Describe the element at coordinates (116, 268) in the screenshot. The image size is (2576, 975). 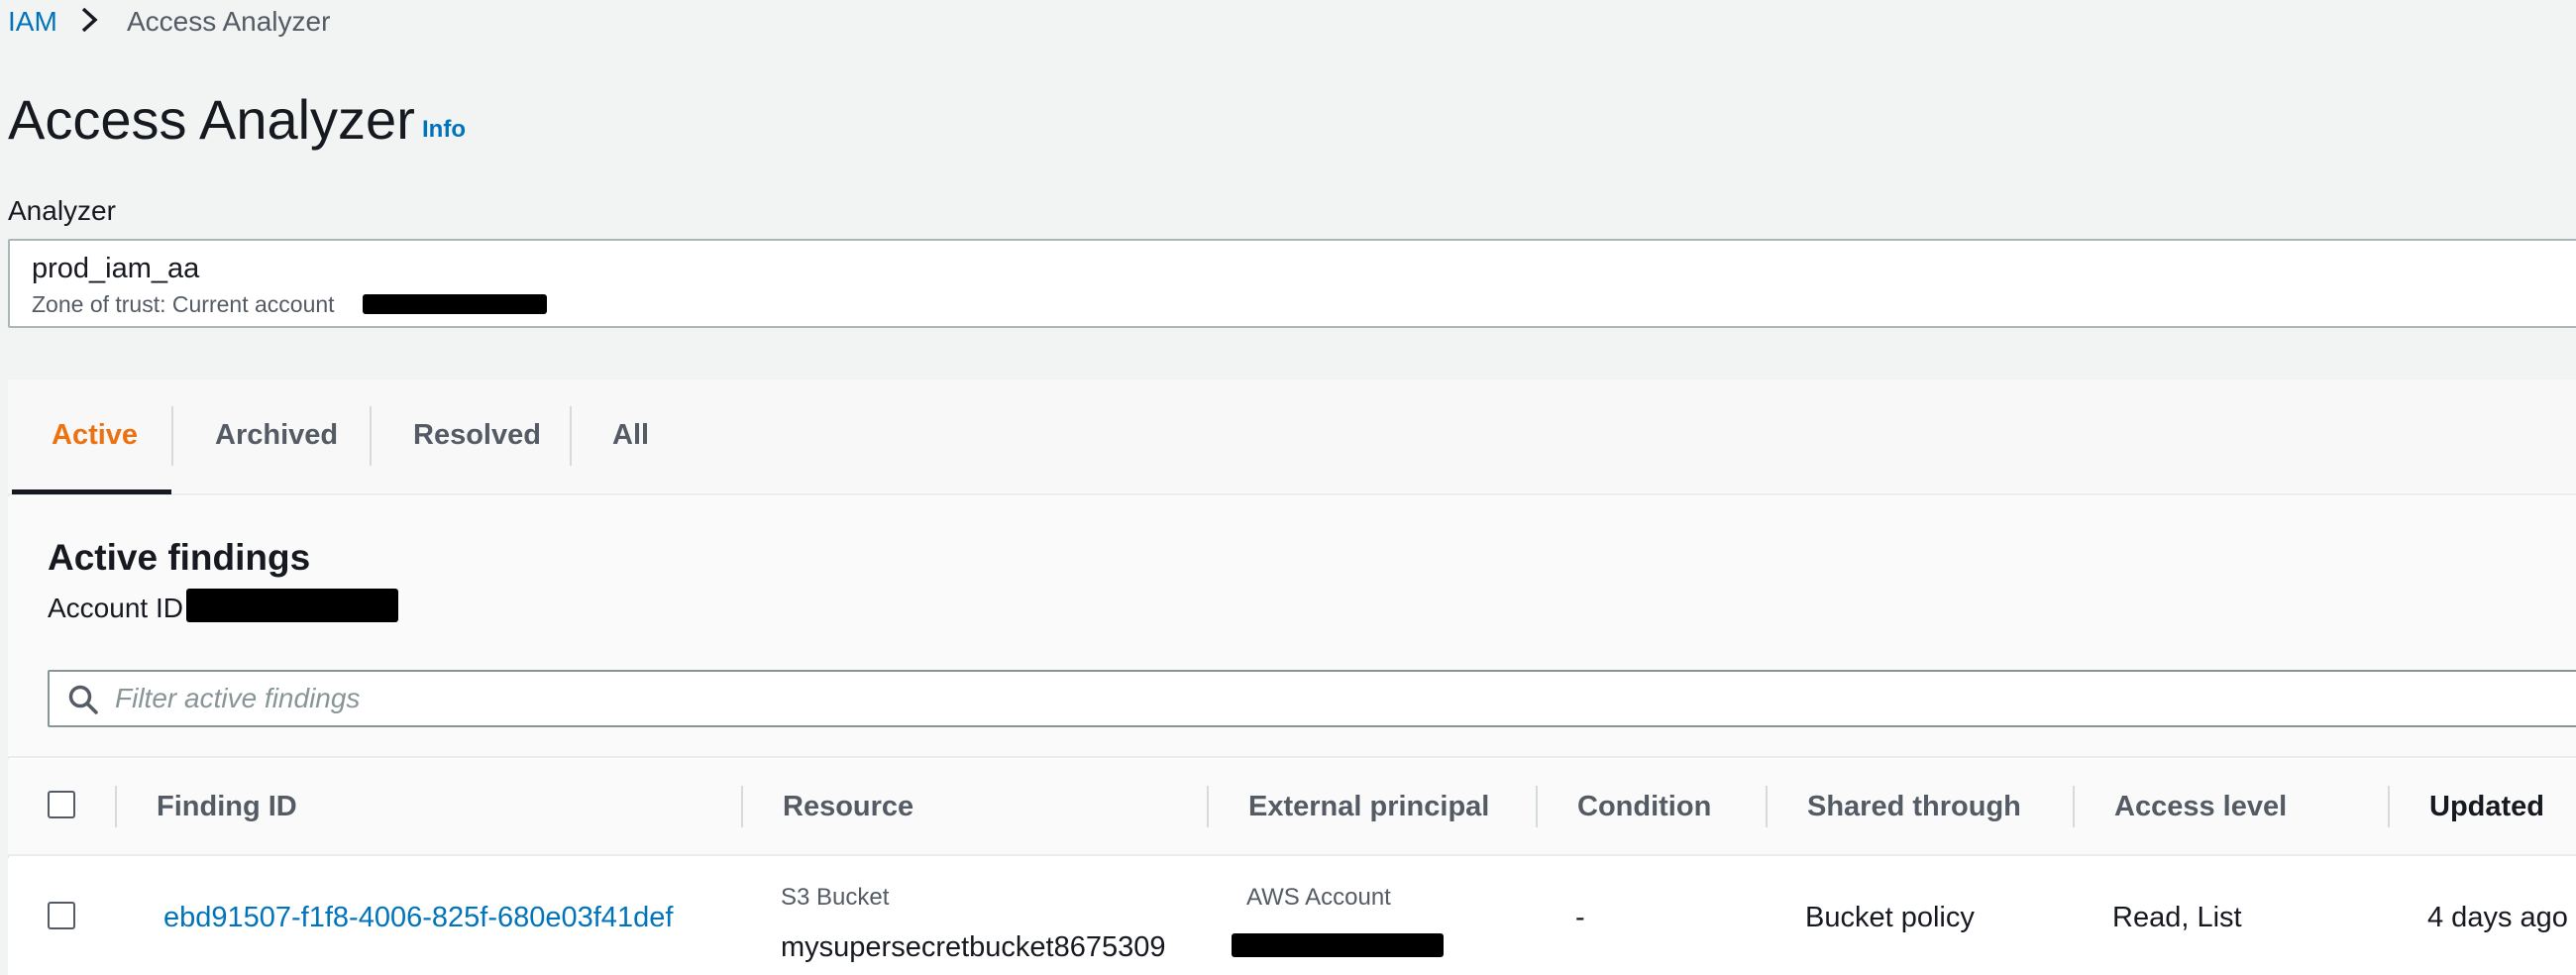
I see `analyzer-name: prod_iam_aa` at that location.